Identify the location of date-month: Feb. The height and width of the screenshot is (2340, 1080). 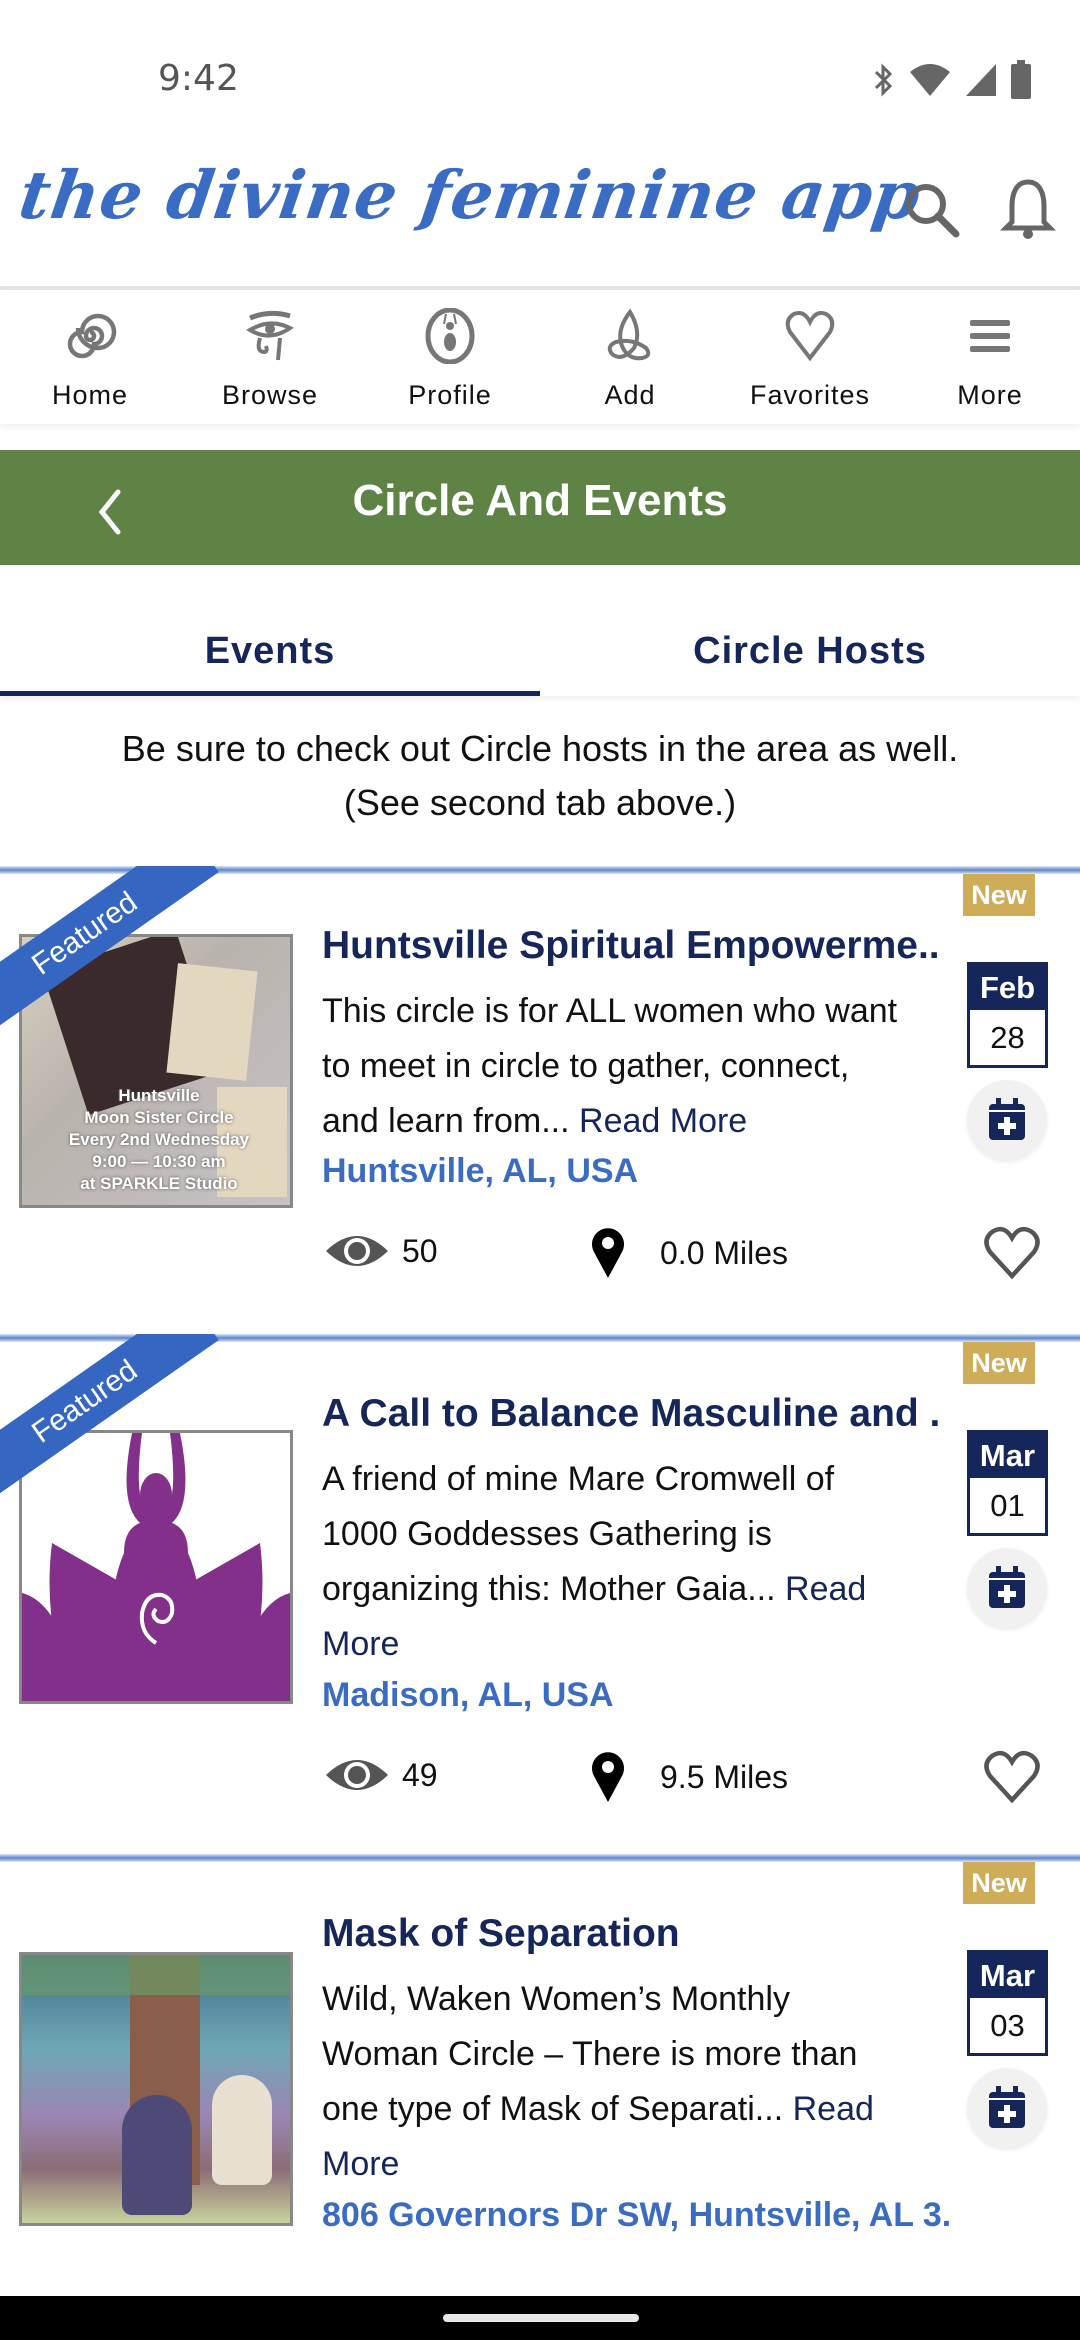
(1007, 987).